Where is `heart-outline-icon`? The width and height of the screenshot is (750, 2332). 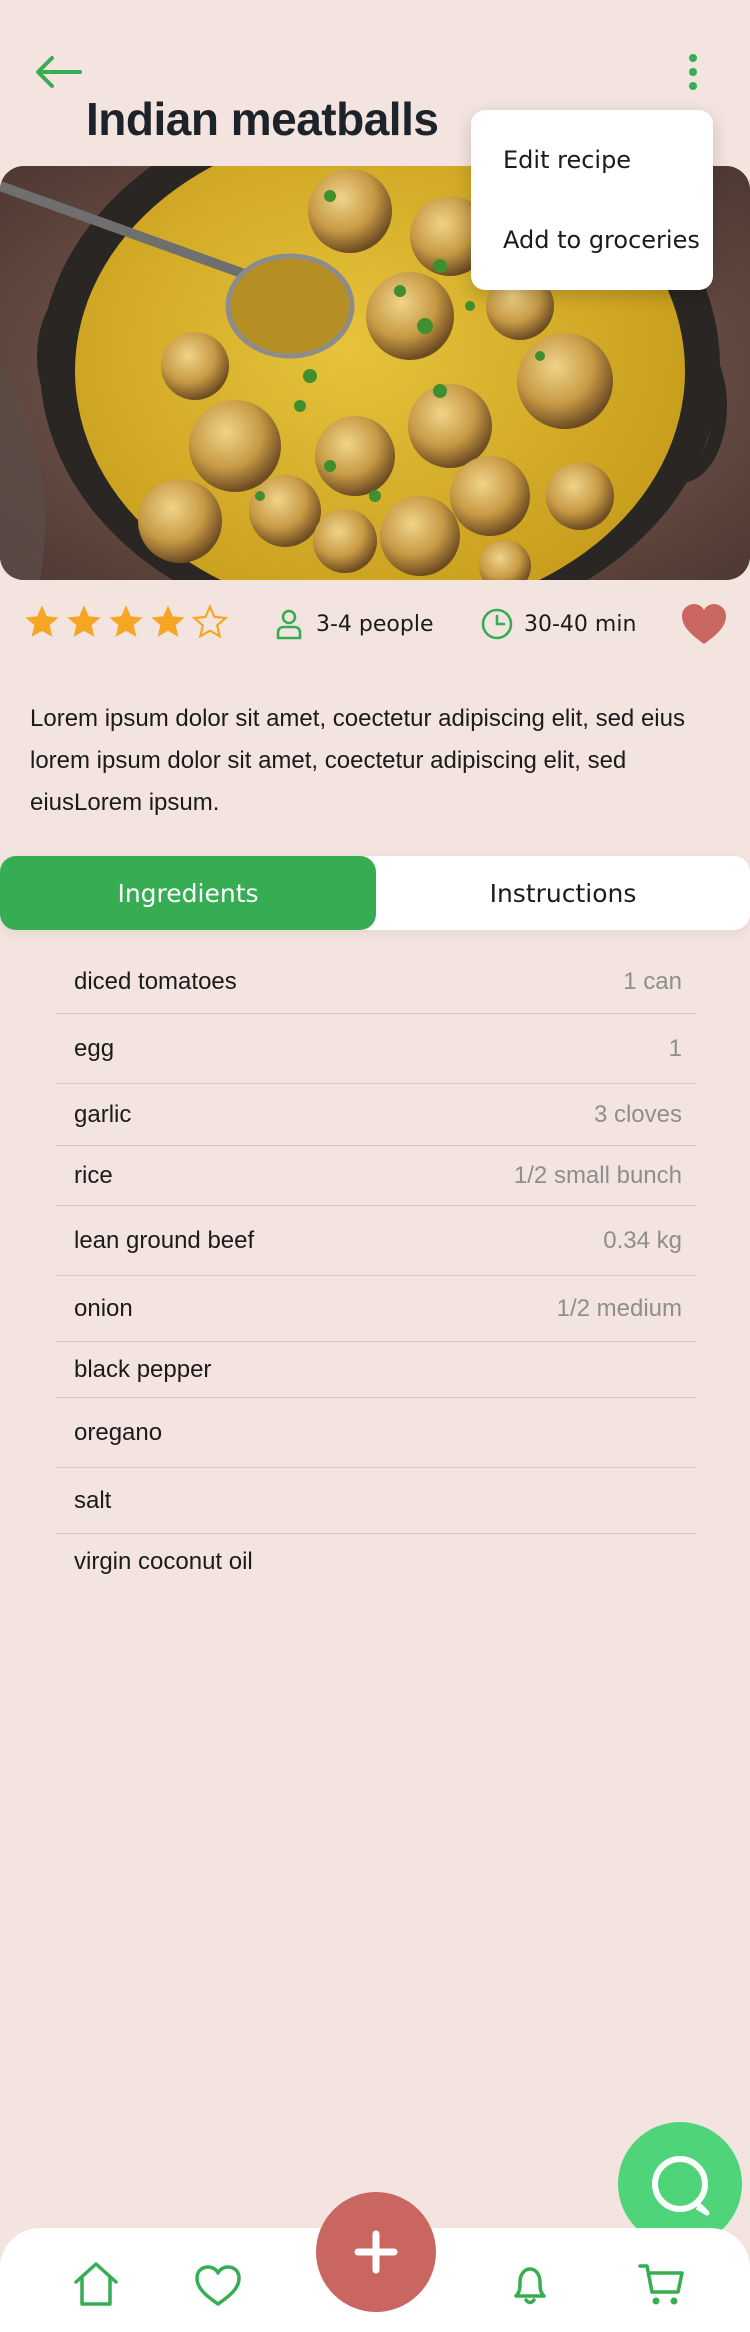 heart-outline-icon is located at coordinates (218, 2285).